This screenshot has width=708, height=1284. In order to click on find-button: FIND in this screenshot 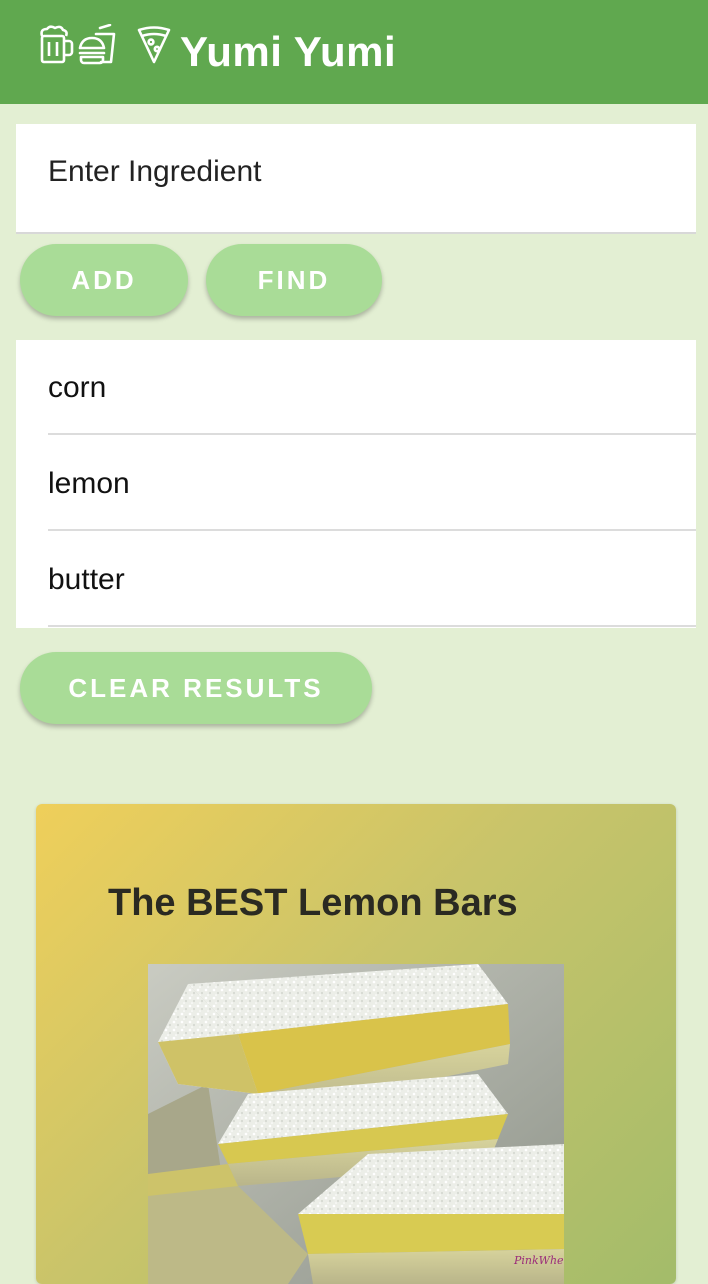, I will do `click(294, 280)`.